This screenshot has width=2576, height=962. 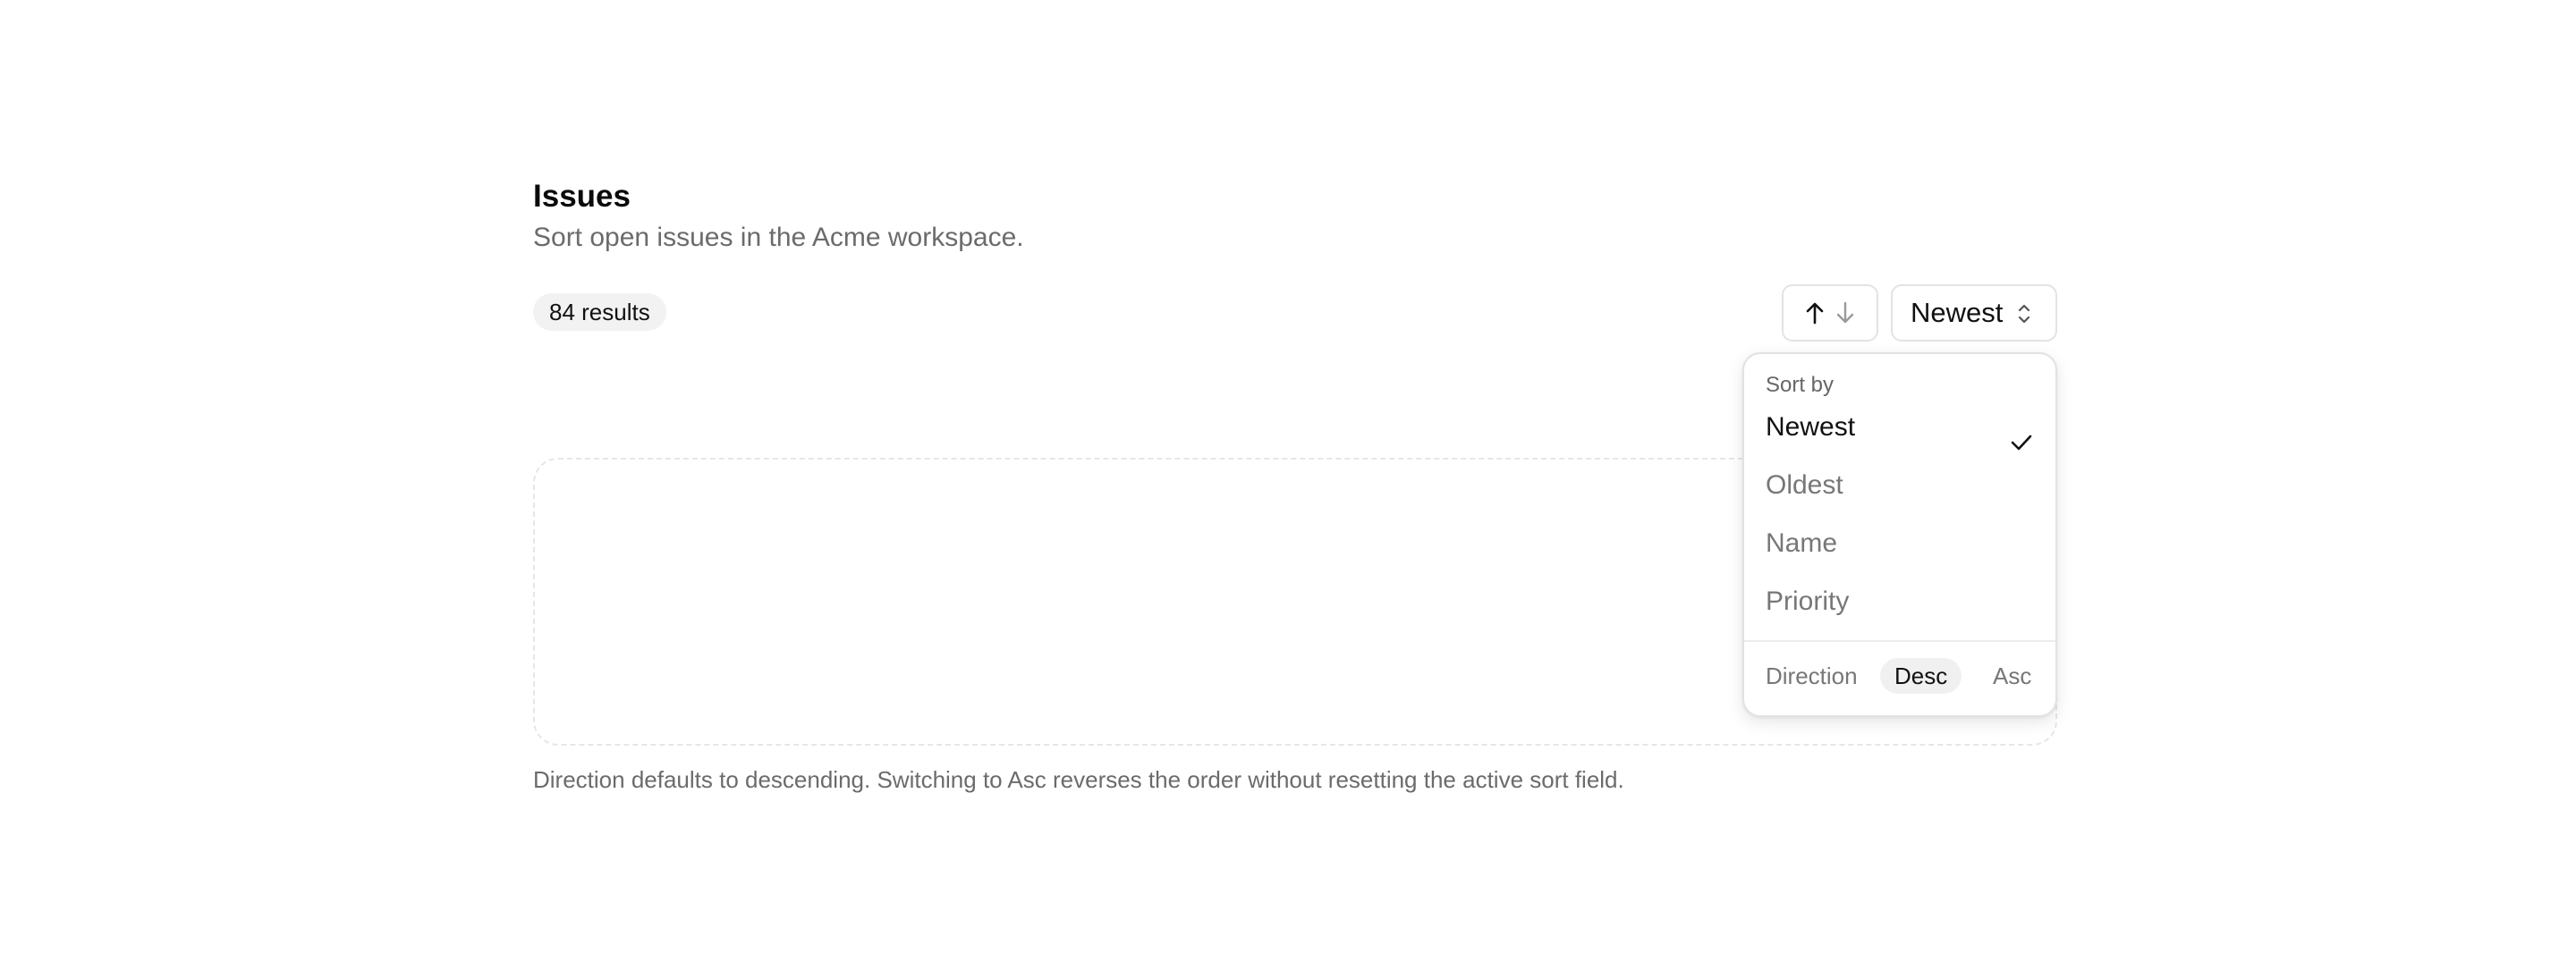 I want to click on direction-asc-option: Asc, so click(x=2012, y=676).